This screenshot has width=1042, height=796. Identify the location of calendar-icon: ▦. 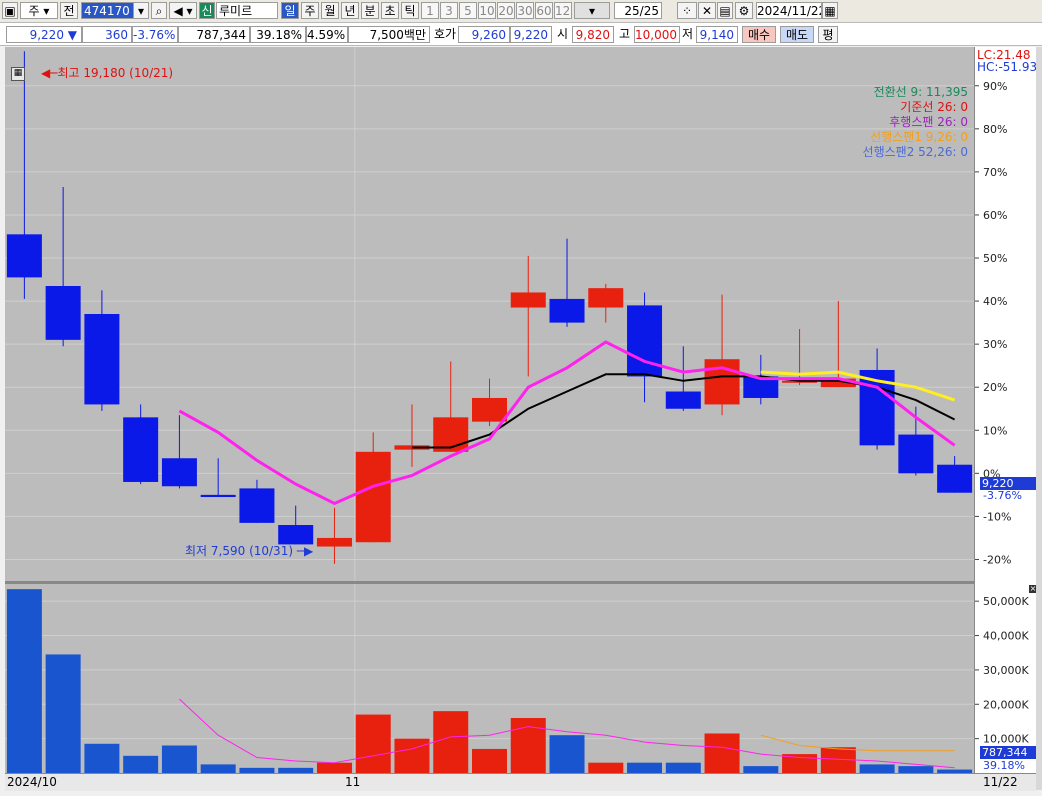
(830, 10).